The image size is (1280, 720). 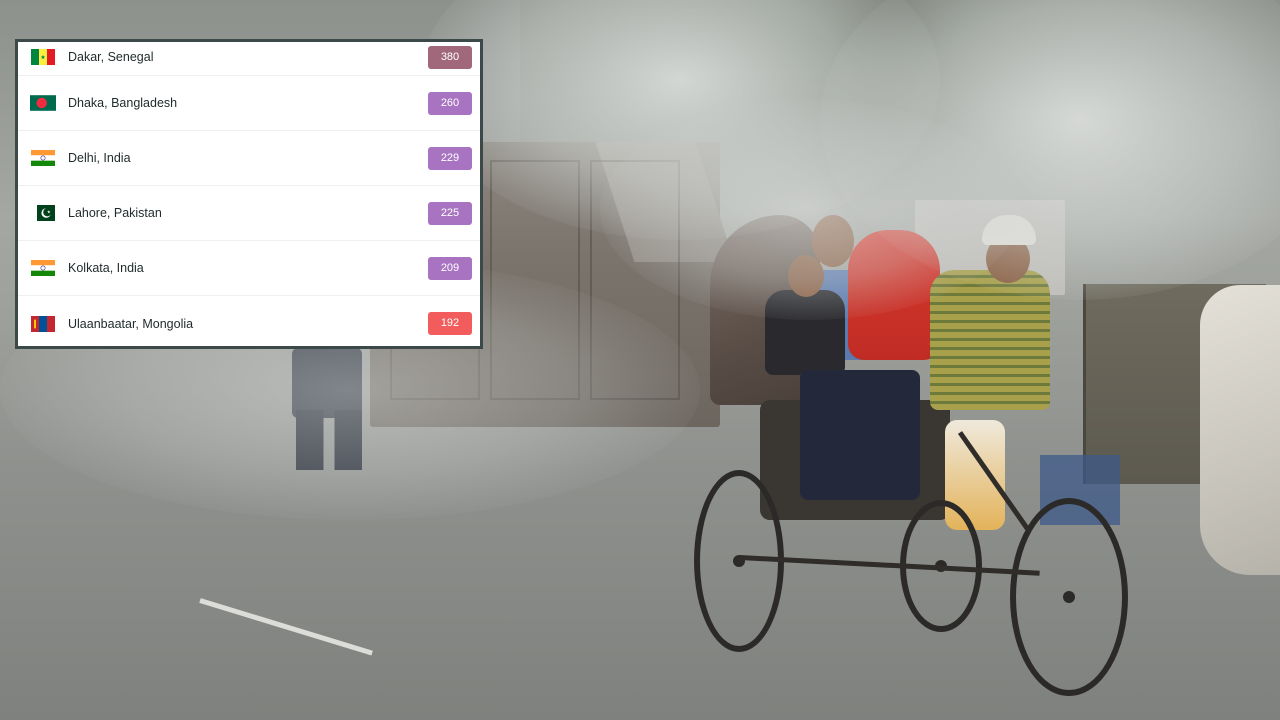 What do you see at coordinates (43, 103) in the screenshot?
I see `bangladesh-flag-icon` at bounding box center [43, 103].